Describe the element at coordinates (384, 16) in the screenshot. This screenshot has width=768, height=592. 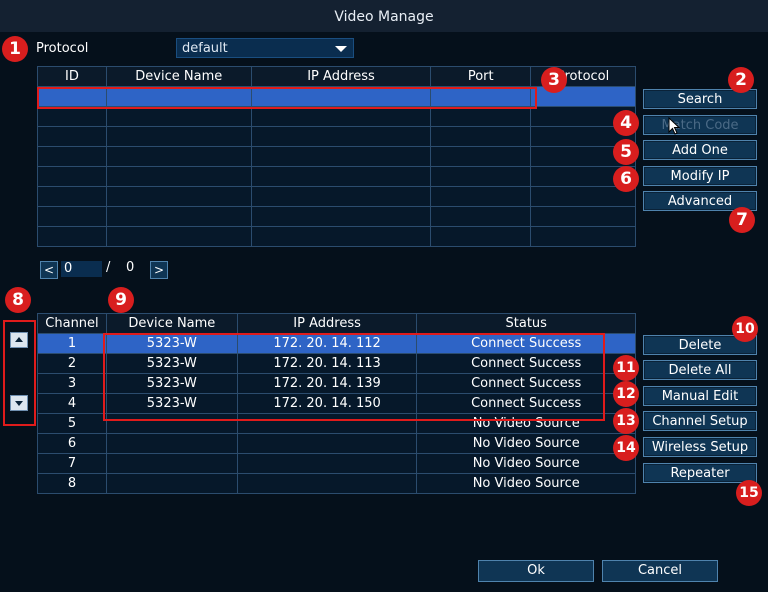
I see `window-title: Video Manage` at that location.